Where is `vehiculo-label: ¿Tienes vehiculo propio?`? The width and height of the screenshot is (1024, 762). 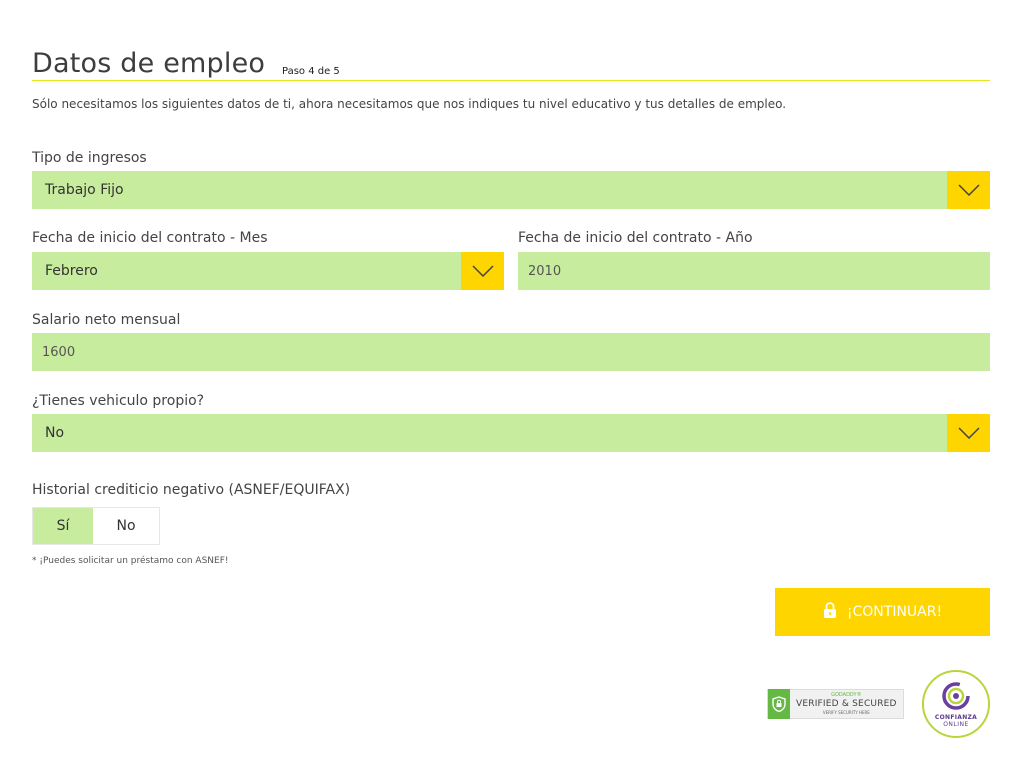
vehiculo-label: ¿Tienes vehiculo propio? is located at coordinates (118, 401).